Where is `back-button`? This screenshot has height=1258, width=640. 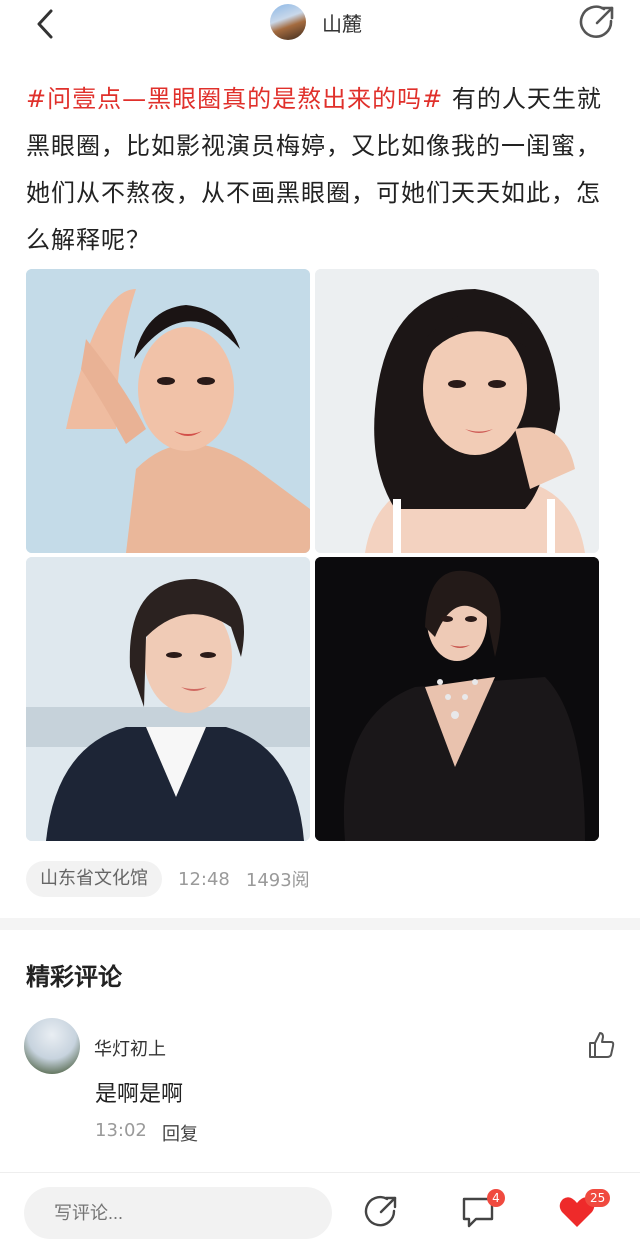 back-button is located at coordinates (46, 24).